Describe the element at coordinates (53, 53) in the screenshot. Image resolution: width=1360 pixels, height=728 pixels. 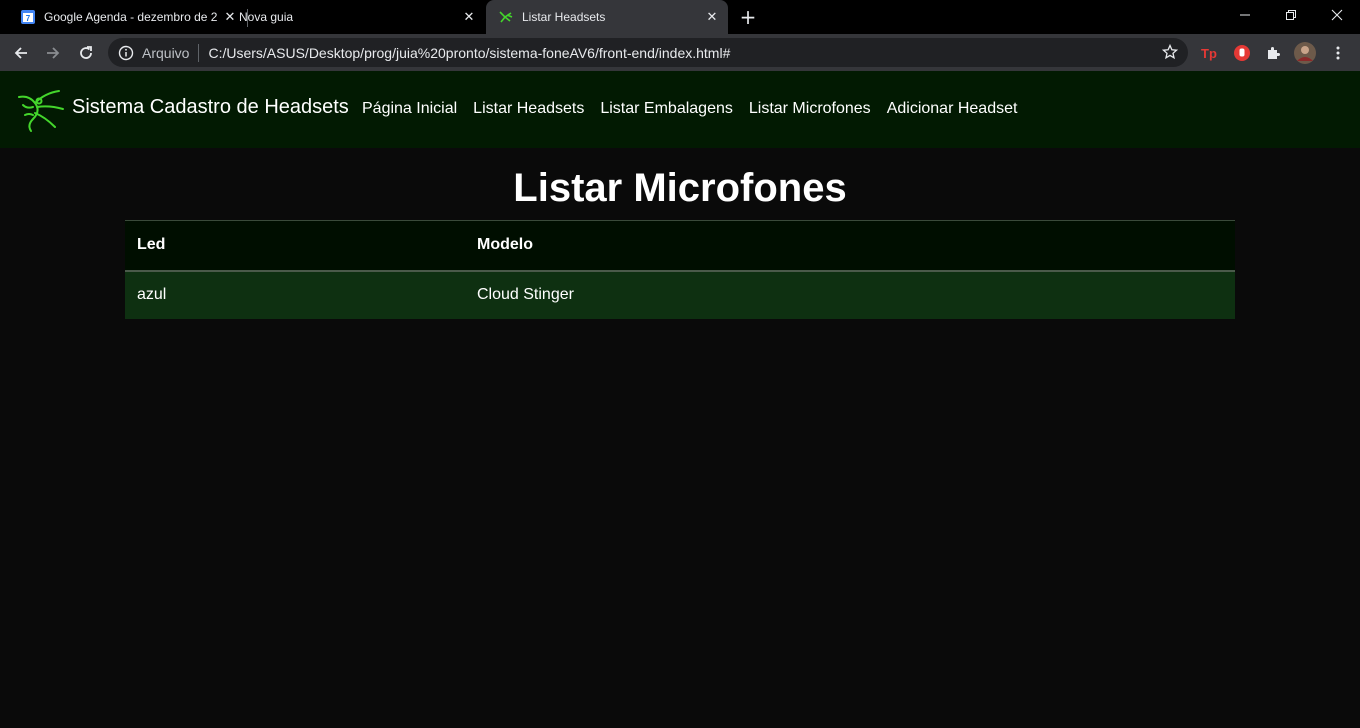
I see `forward-icon` at that location.